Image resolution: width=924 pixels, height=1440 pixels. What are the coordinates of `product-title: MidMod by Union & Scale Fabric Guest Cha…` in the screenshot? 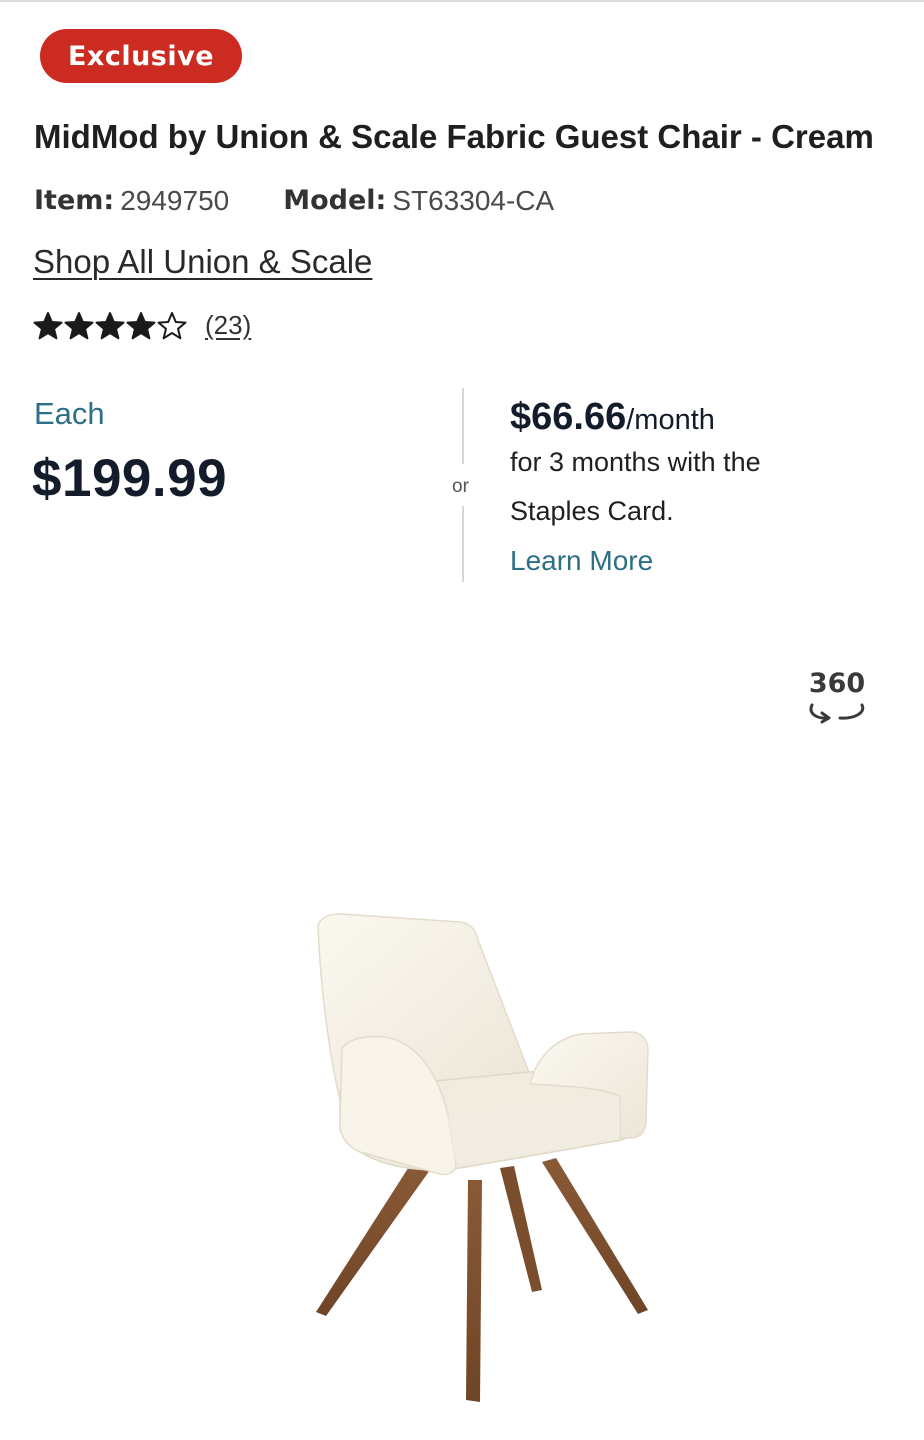 It's located at (454, 136).